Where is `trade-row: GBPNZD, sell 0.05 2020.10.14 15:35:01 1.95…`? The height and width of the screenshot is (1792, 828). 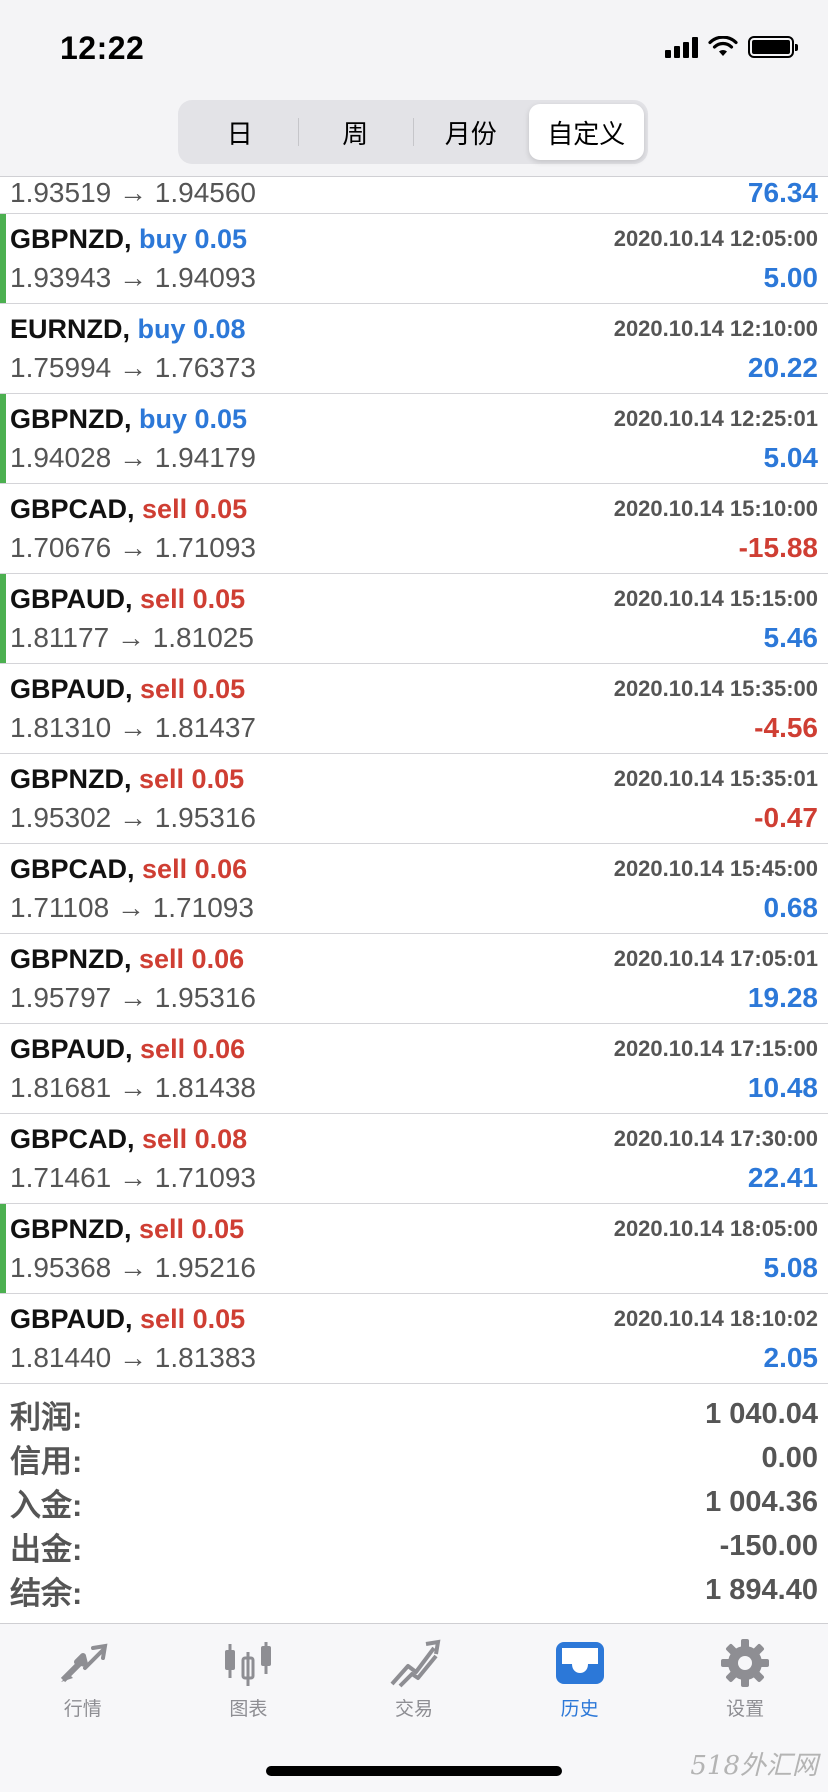 trade-row: GBPNZD, sell 0.05 2020.10.14 15:35:01 1.95… is located at coordinates (414, 799).